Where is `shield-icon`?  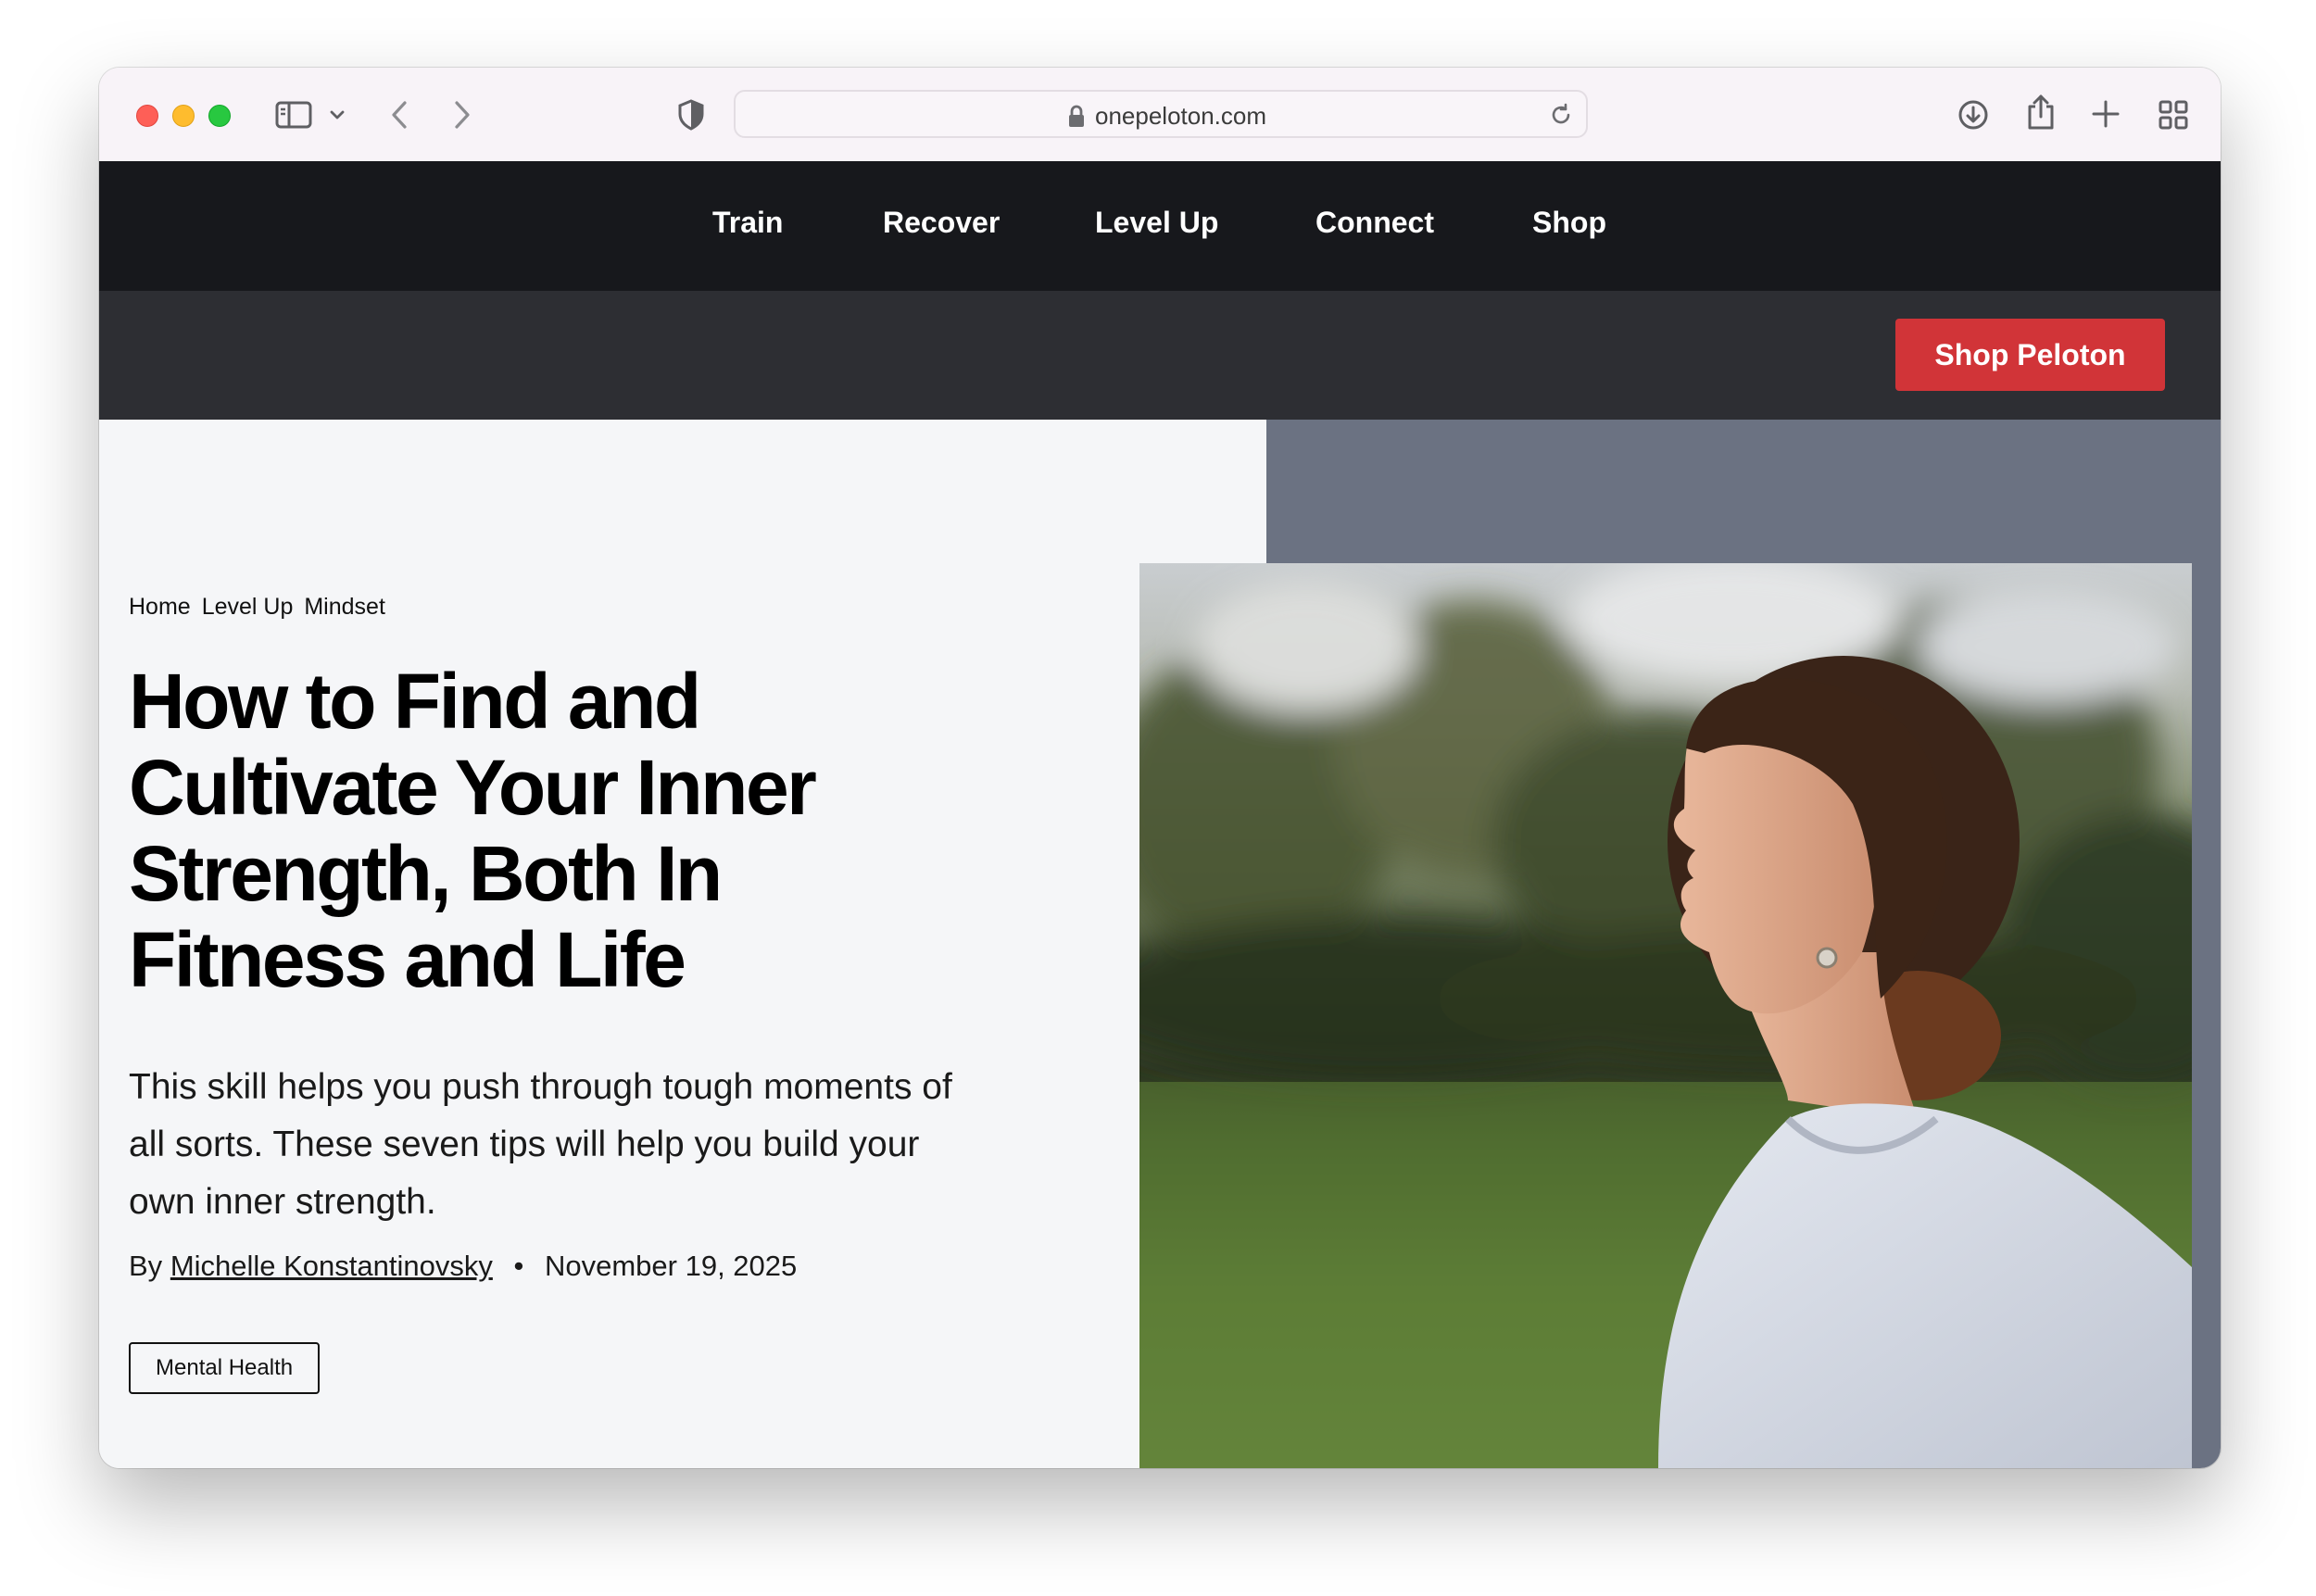 shield-icon is located at coordinates (691, 115).